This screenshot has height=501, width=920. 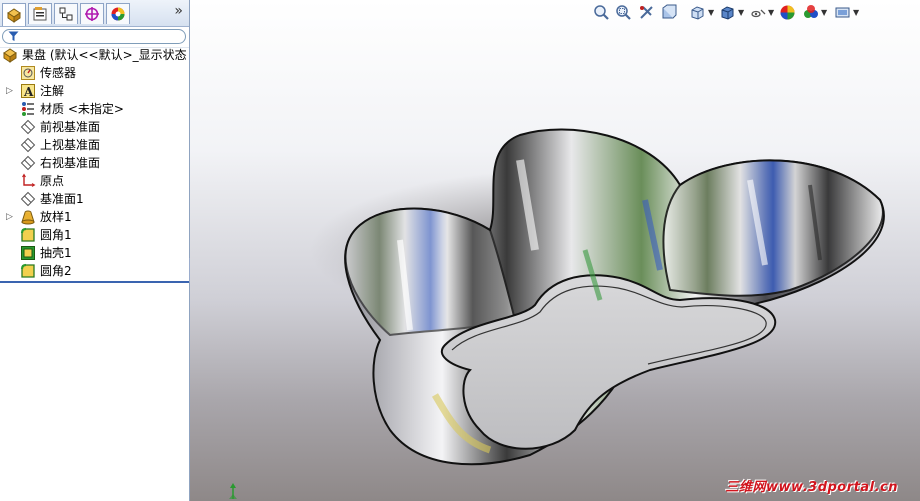 I want to click on tree-item-loft1: ▷ 放样1, so click(x=94, y=217).